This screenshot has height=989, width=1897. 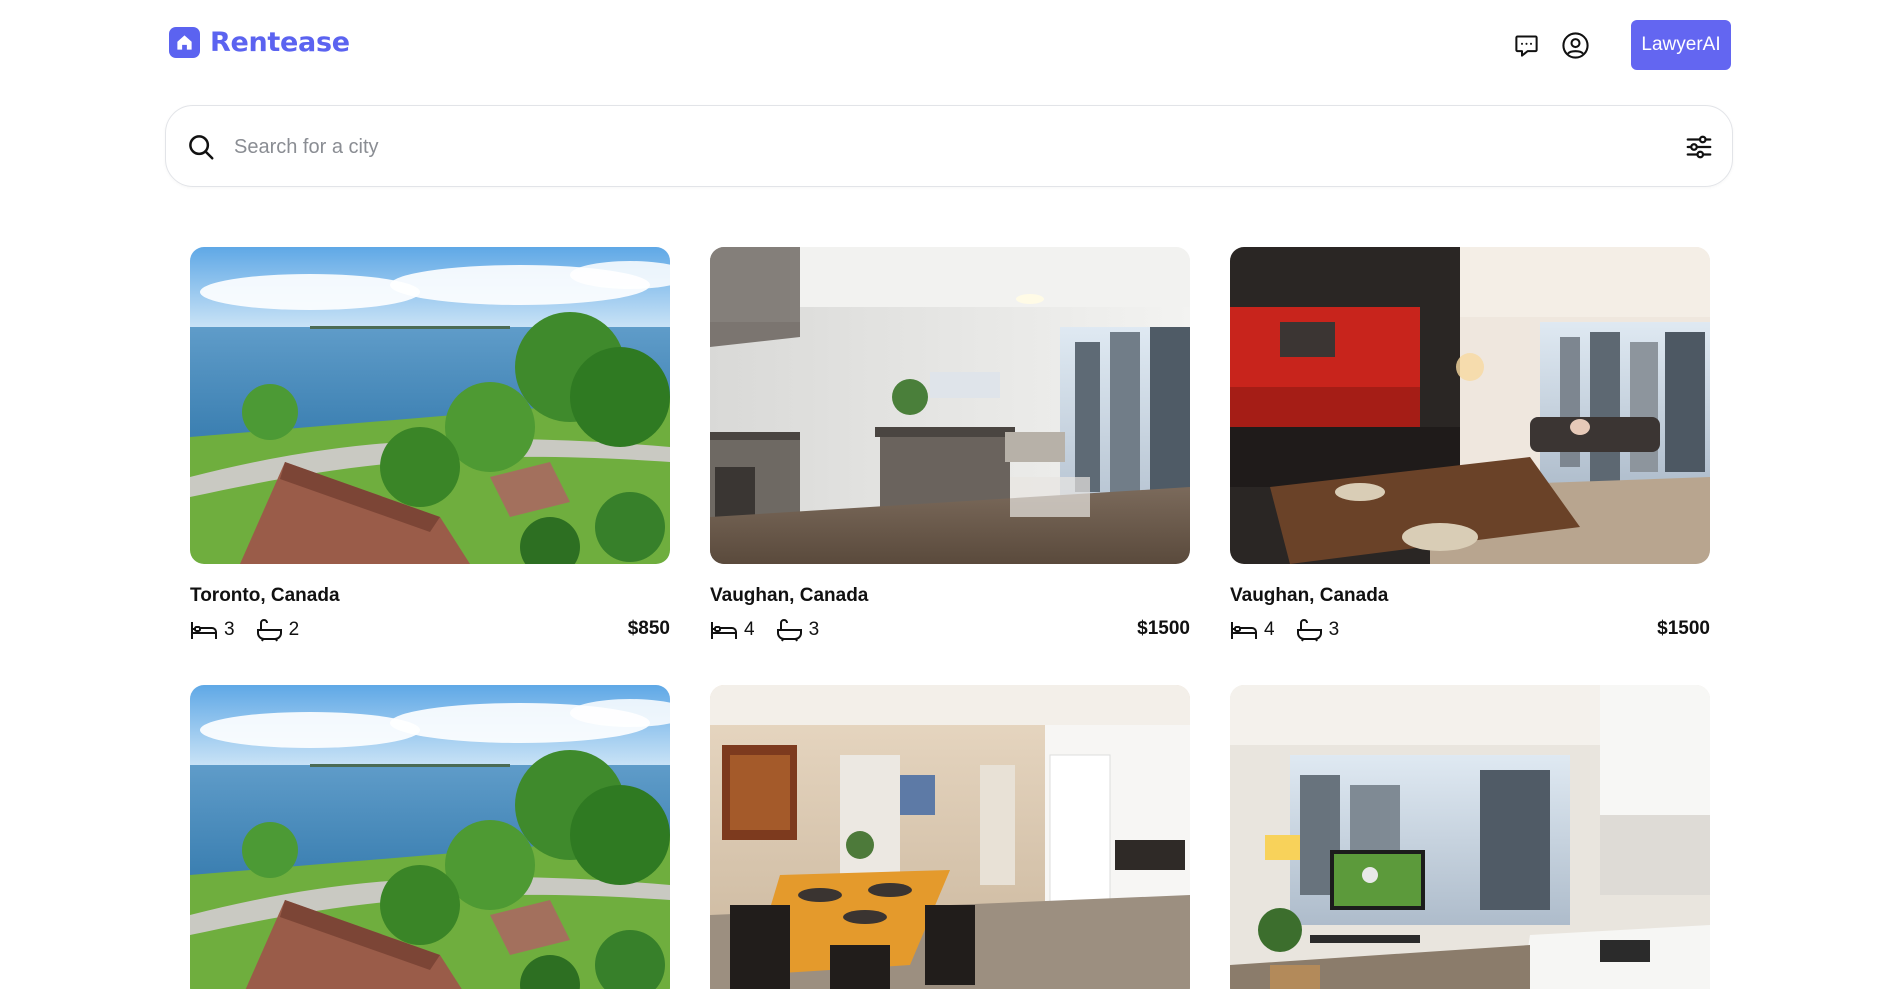 I want to click on user-circle-icon, so click(x=1575, y=45).